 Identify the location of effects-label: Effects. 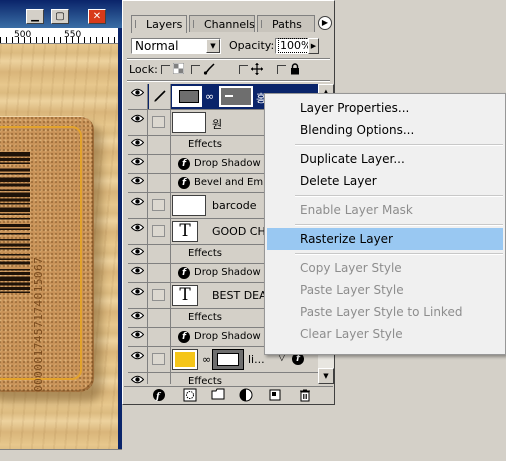
(205, 380).